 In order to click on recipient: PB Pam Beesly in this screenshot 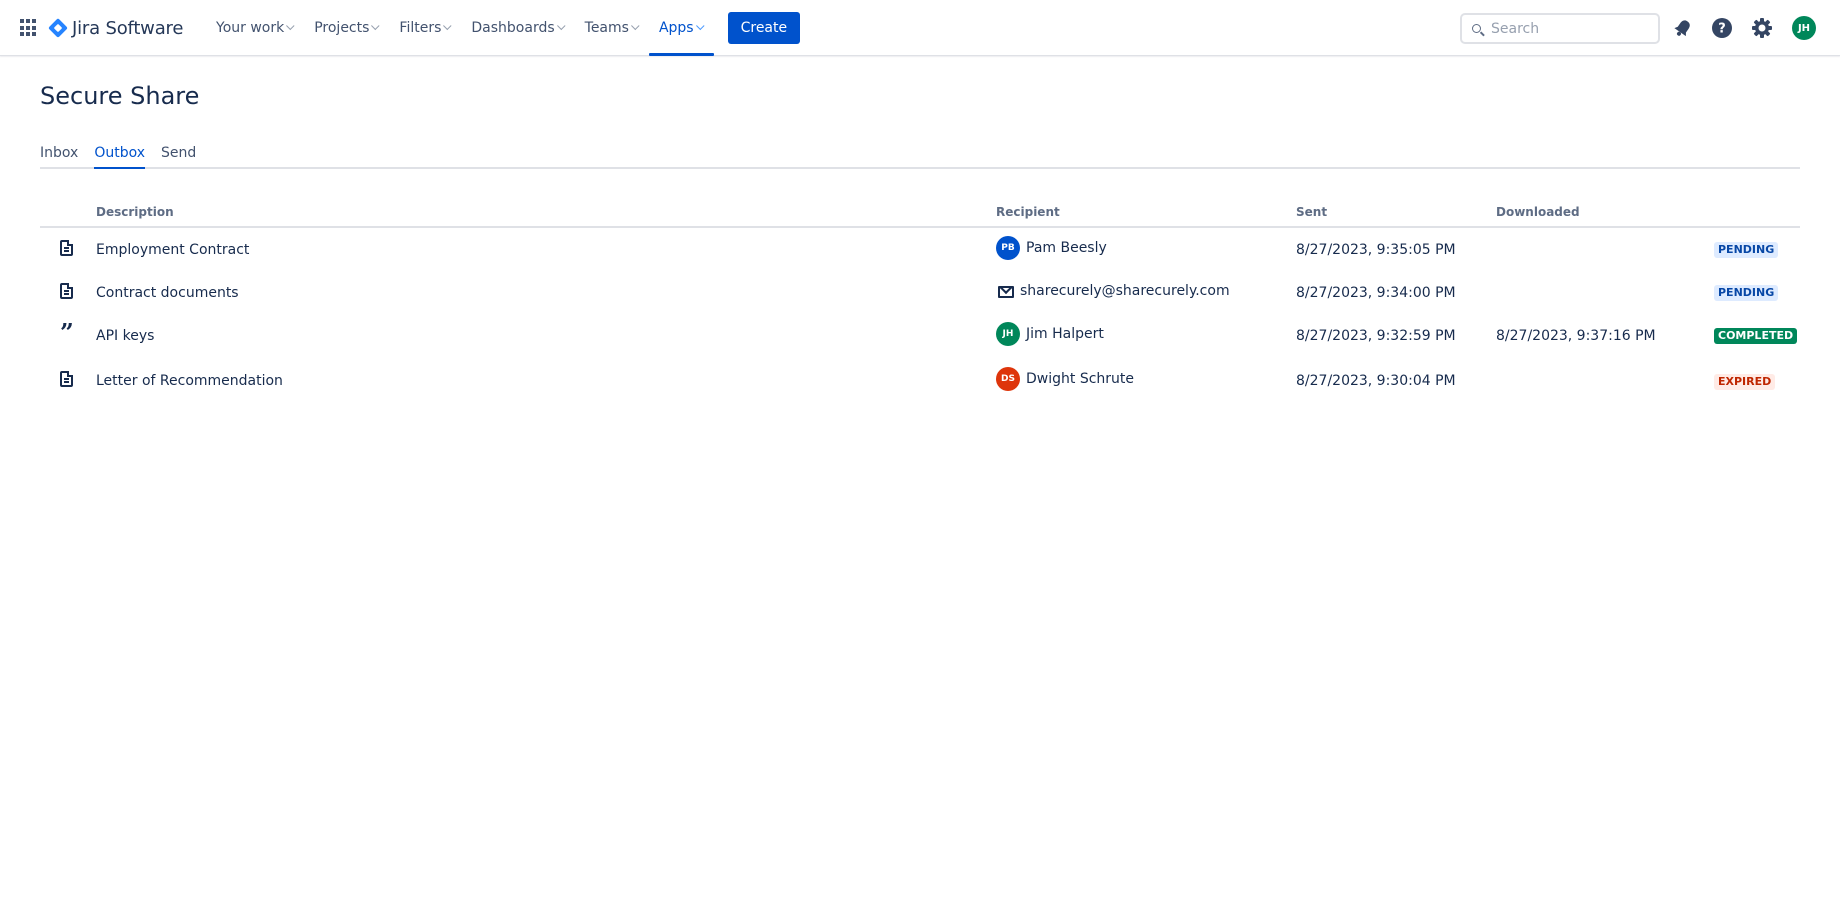, I will do `click(1146, 247)`.